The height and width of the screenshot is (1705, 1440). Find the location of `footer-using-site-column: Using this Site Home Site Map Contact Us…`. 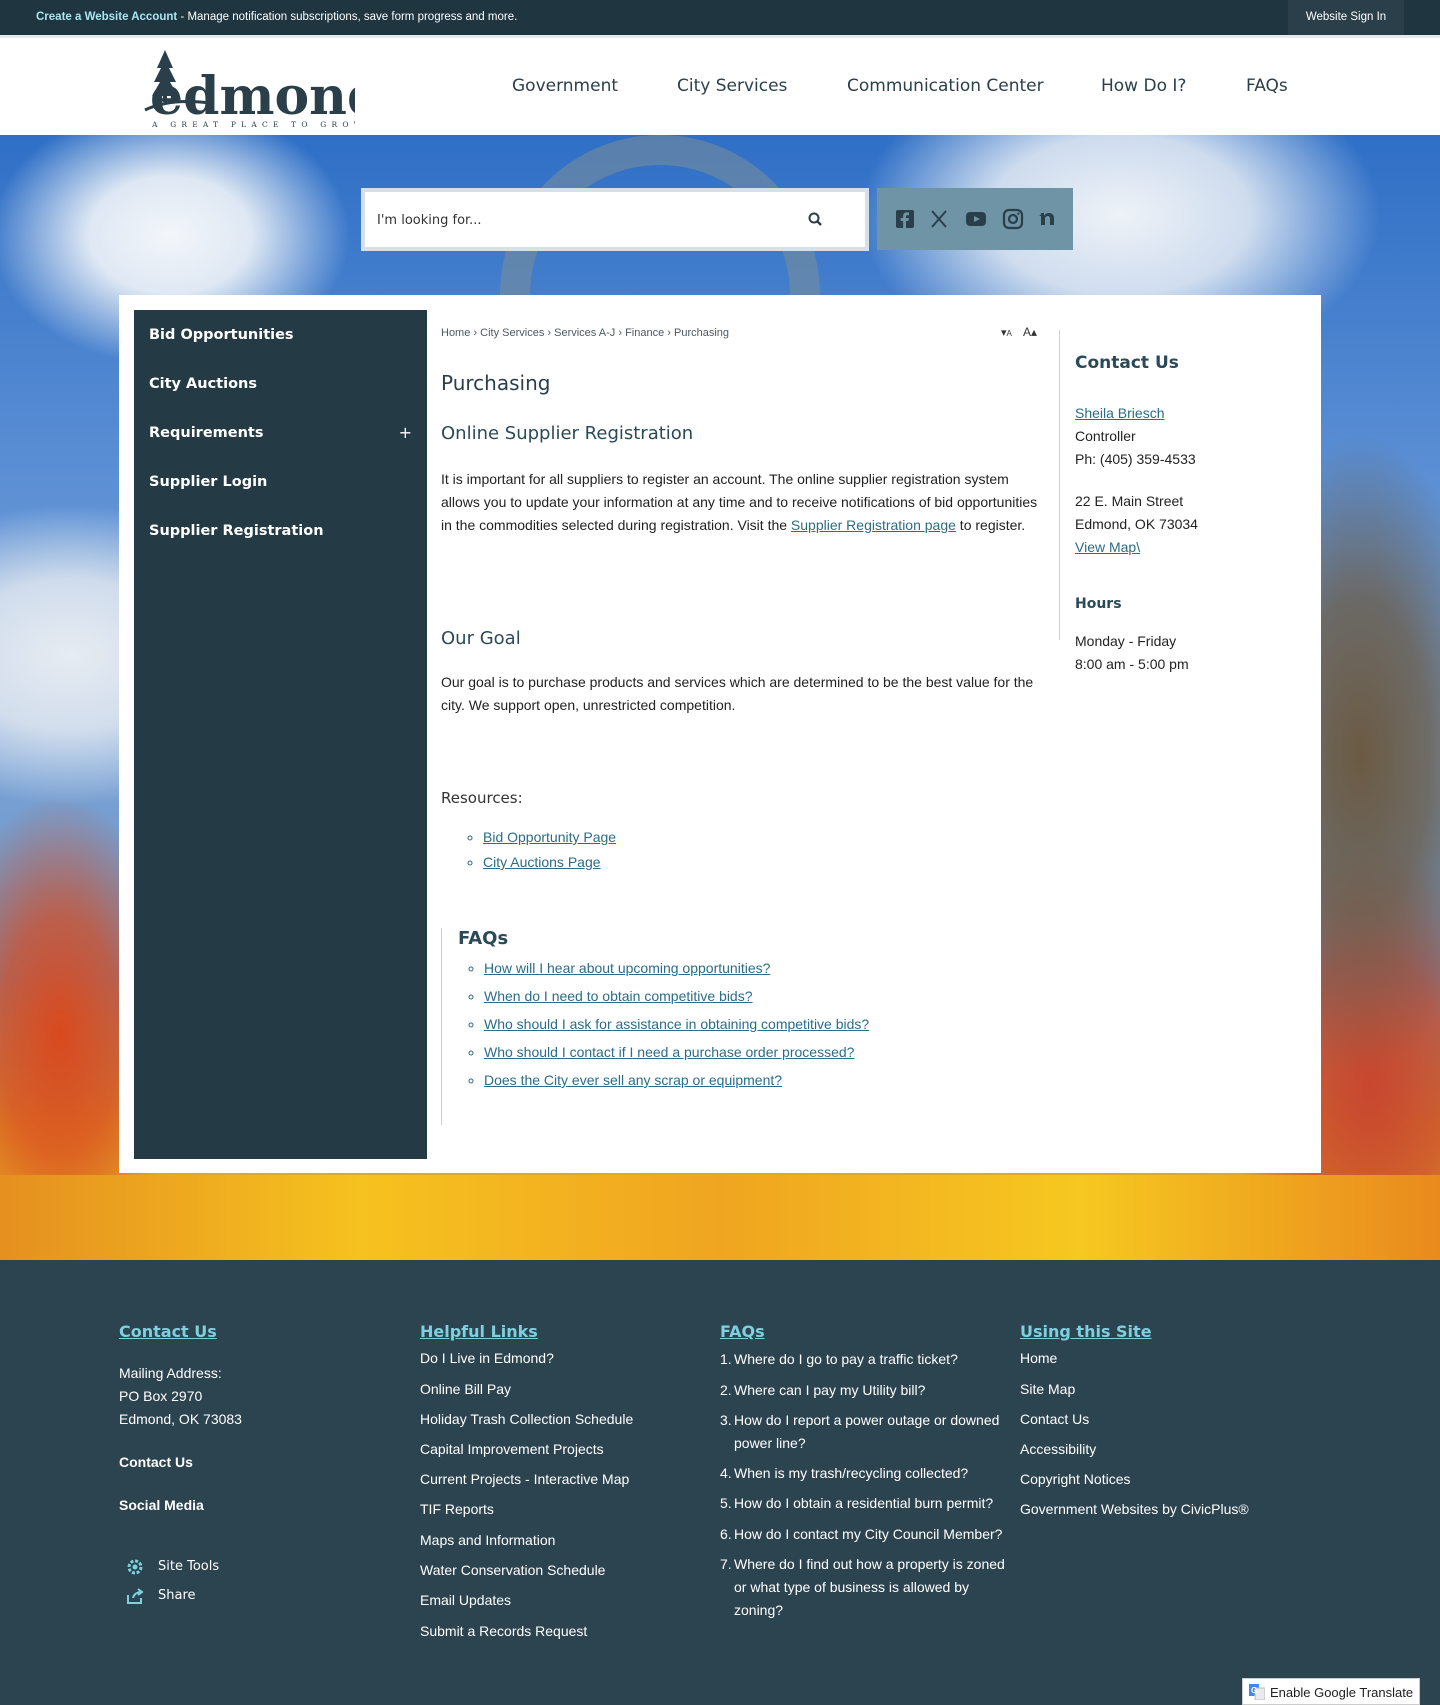

footer-using-site-column: Using this Site Home Site Map Contact Us… is located at coordinates (1160, 1419).